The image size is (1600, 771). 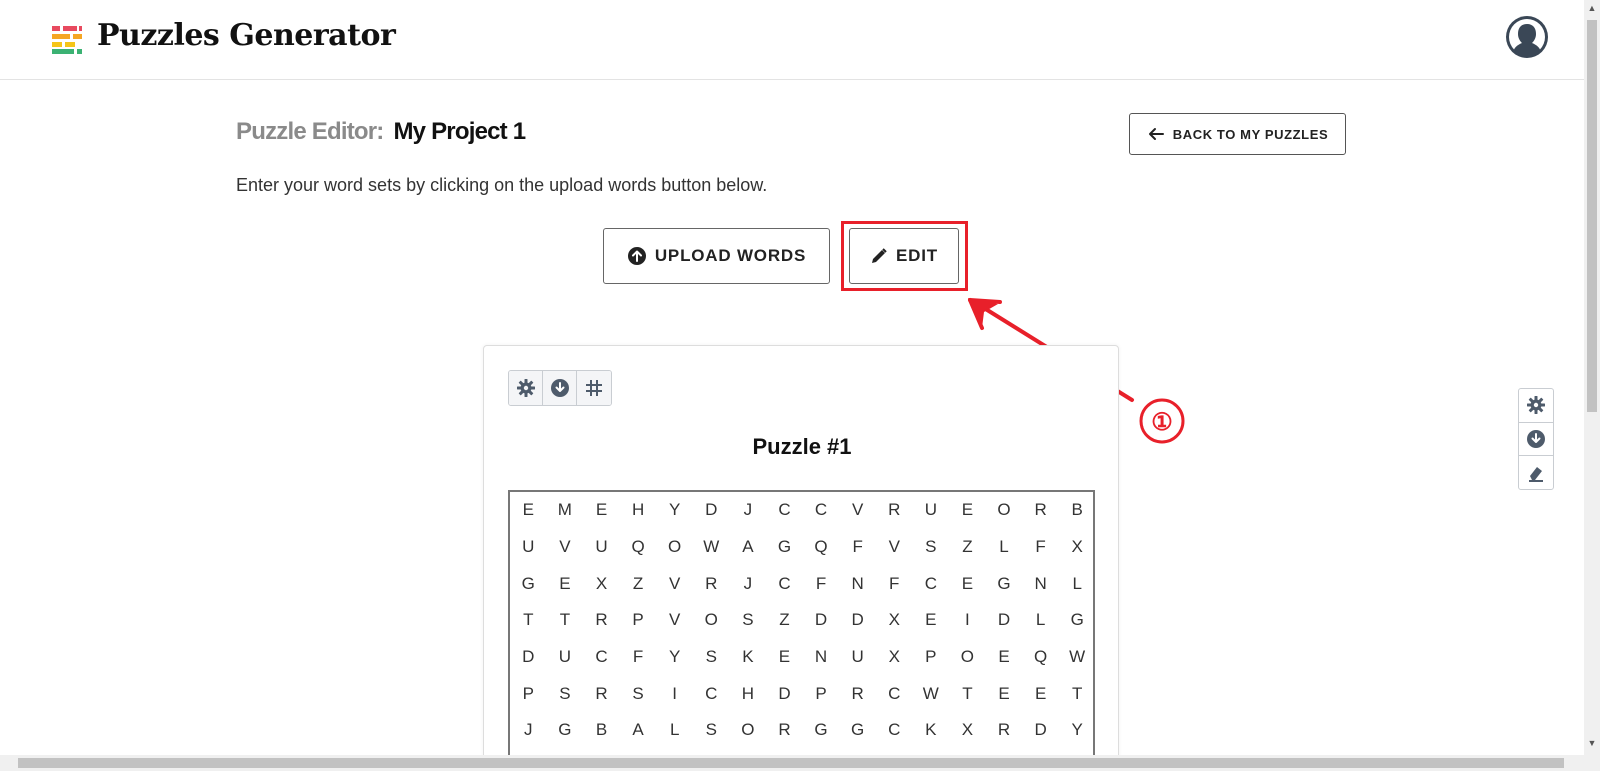 What do you see at coordinates (674, 693) in the screenshot?
I see `grid-cell: I` at bounding box center [674, 693].